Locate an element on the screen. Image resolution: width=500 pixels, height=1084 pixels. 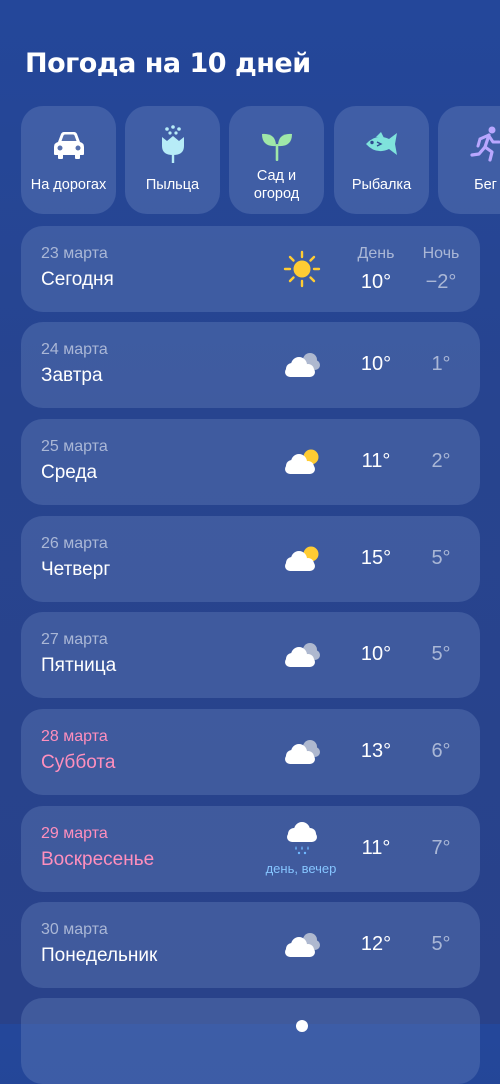
forecast-date: 29 марта is located at coordinates (74, 833).